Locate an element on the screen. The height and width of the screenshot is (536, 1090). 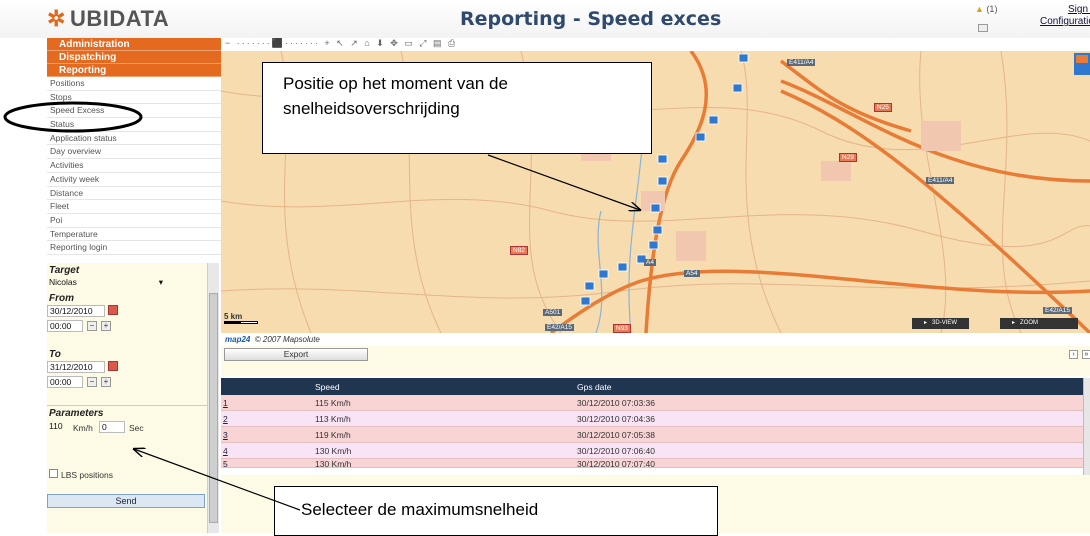
scrollbar-thumb is located at coordinates (213, 408).